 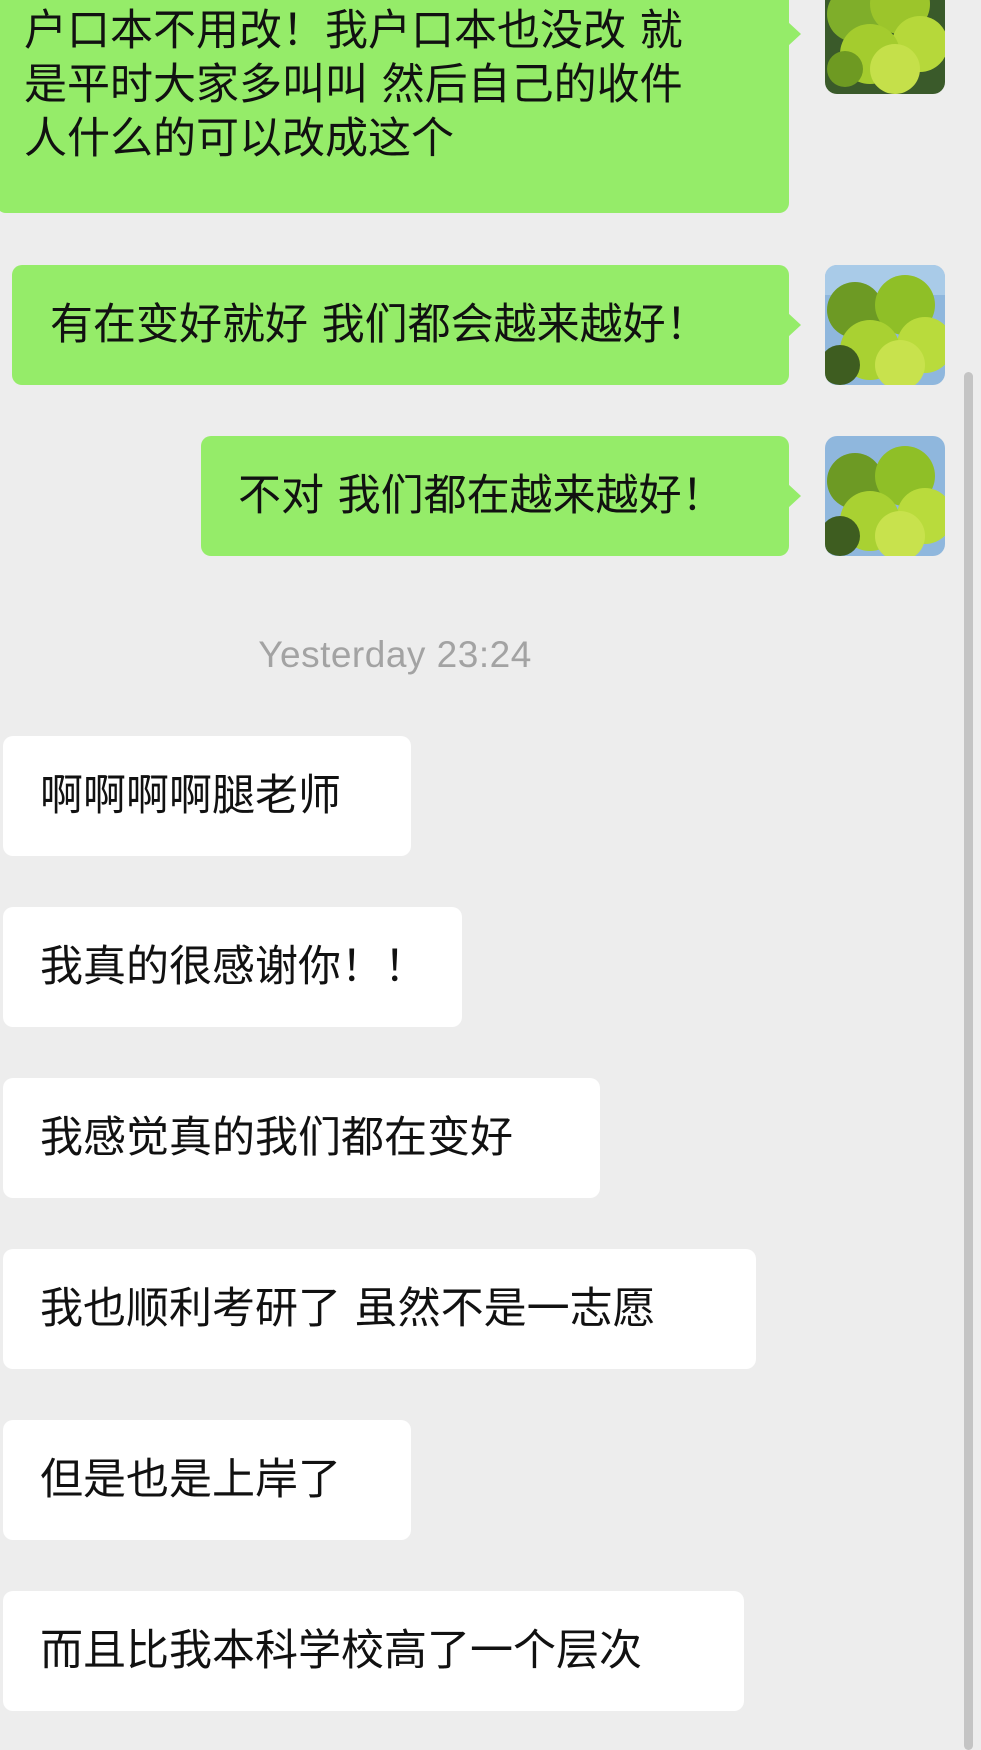 What do you see at coordinates (348, 1309) in the screenshot?
I see `message-text: 我也顺利考研了 虽然不是一志愿` at bounding box center [348, 1309].